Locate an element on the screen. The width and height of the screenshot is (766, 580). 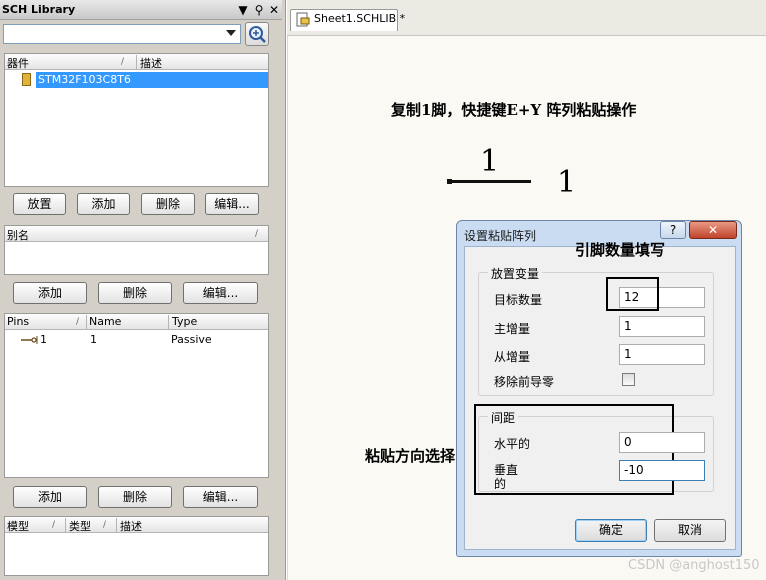
dialog-title: 设置粘贴阵列 is located at coordinates (500, 236).